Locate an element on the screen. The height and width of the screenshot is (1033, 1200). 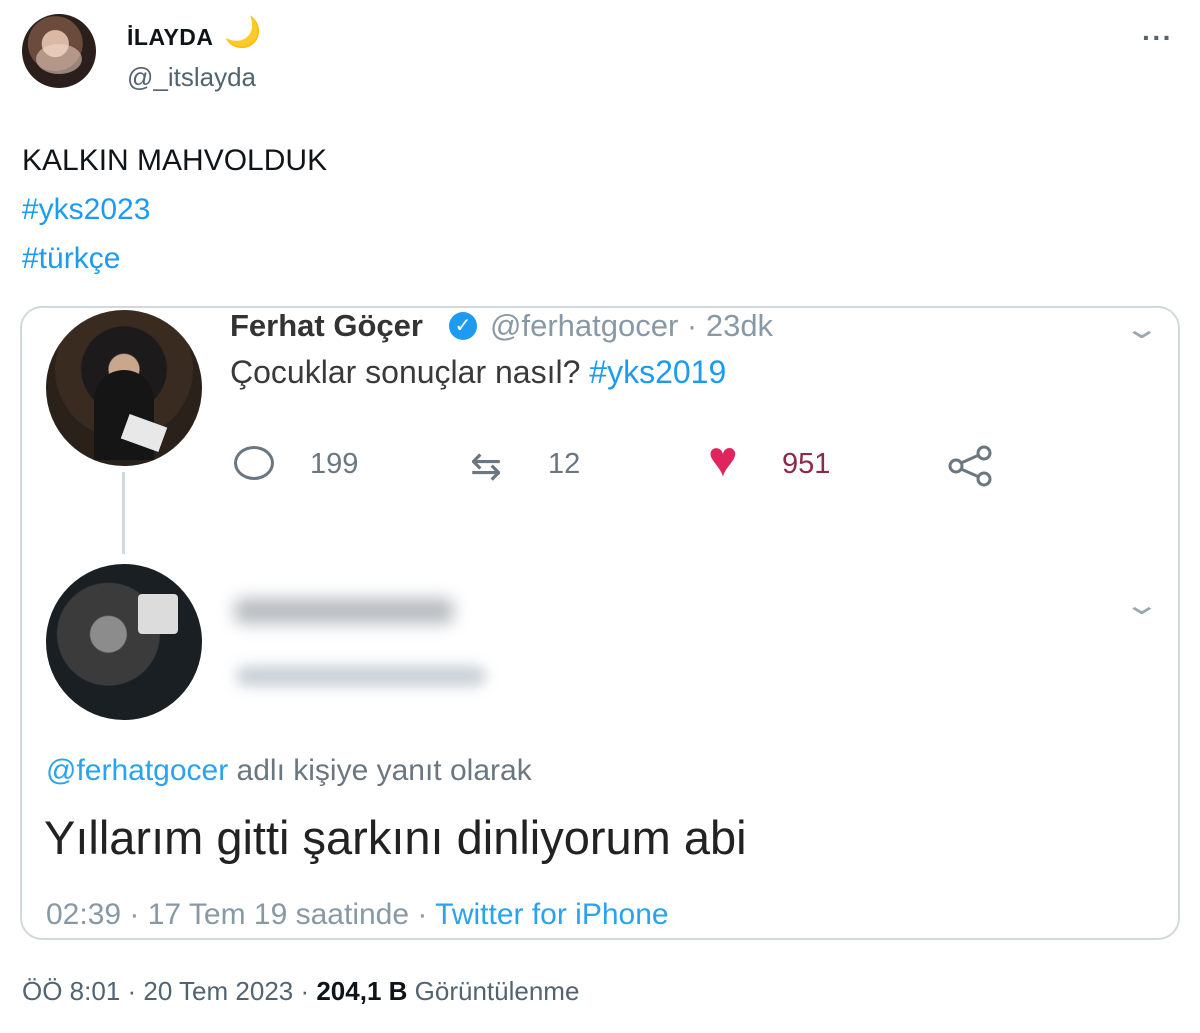
moon-emoji-icon: 🌙 is located at coordinates (243, 32).